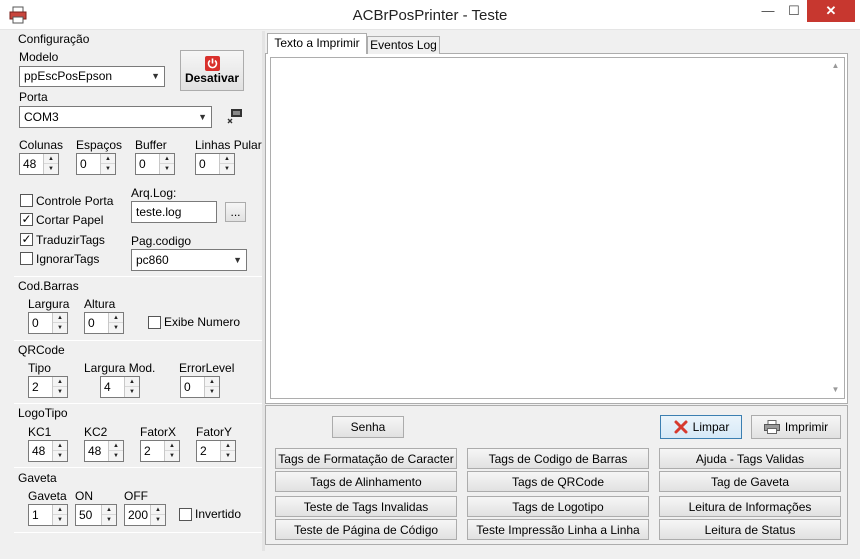  I want to click on tab-texto-imprimir: Texto a Imprimir, so click(317, 43).